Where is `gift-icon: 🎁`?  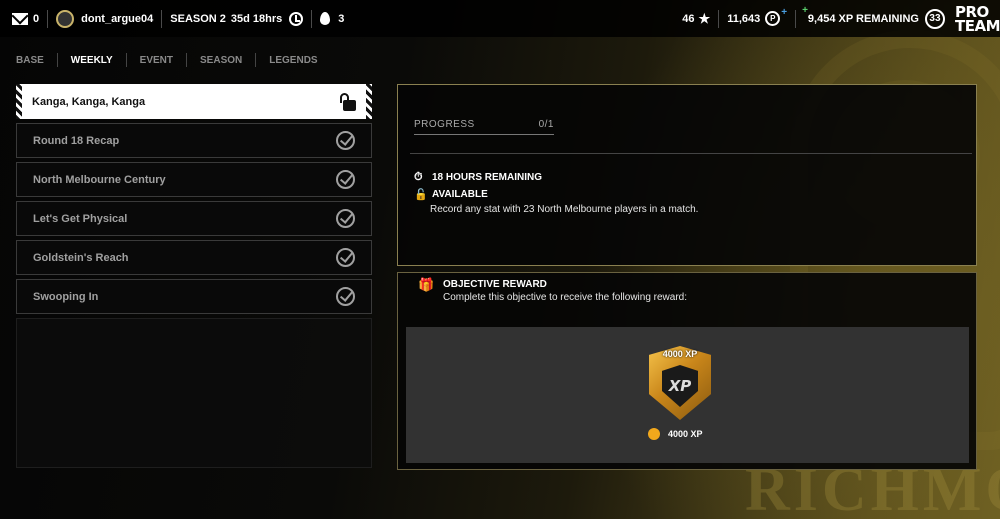 gift-icon: 🎁 is located at coordinates (426, 284).